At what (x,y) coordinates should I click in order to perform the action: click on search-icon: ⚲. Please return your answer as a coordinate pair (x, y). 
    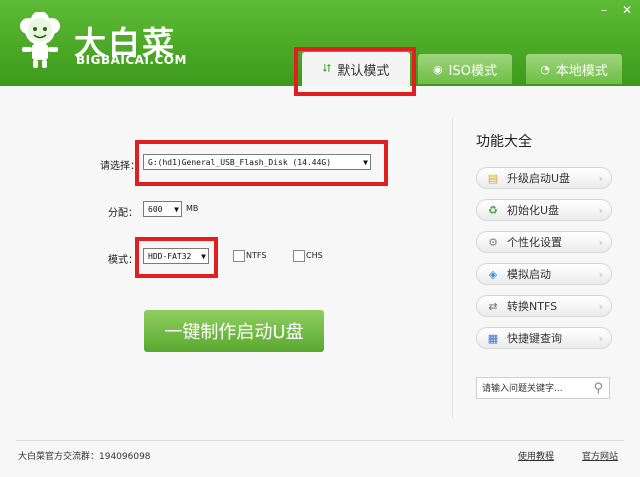
    Looking at the image, I should click on (598, 389).